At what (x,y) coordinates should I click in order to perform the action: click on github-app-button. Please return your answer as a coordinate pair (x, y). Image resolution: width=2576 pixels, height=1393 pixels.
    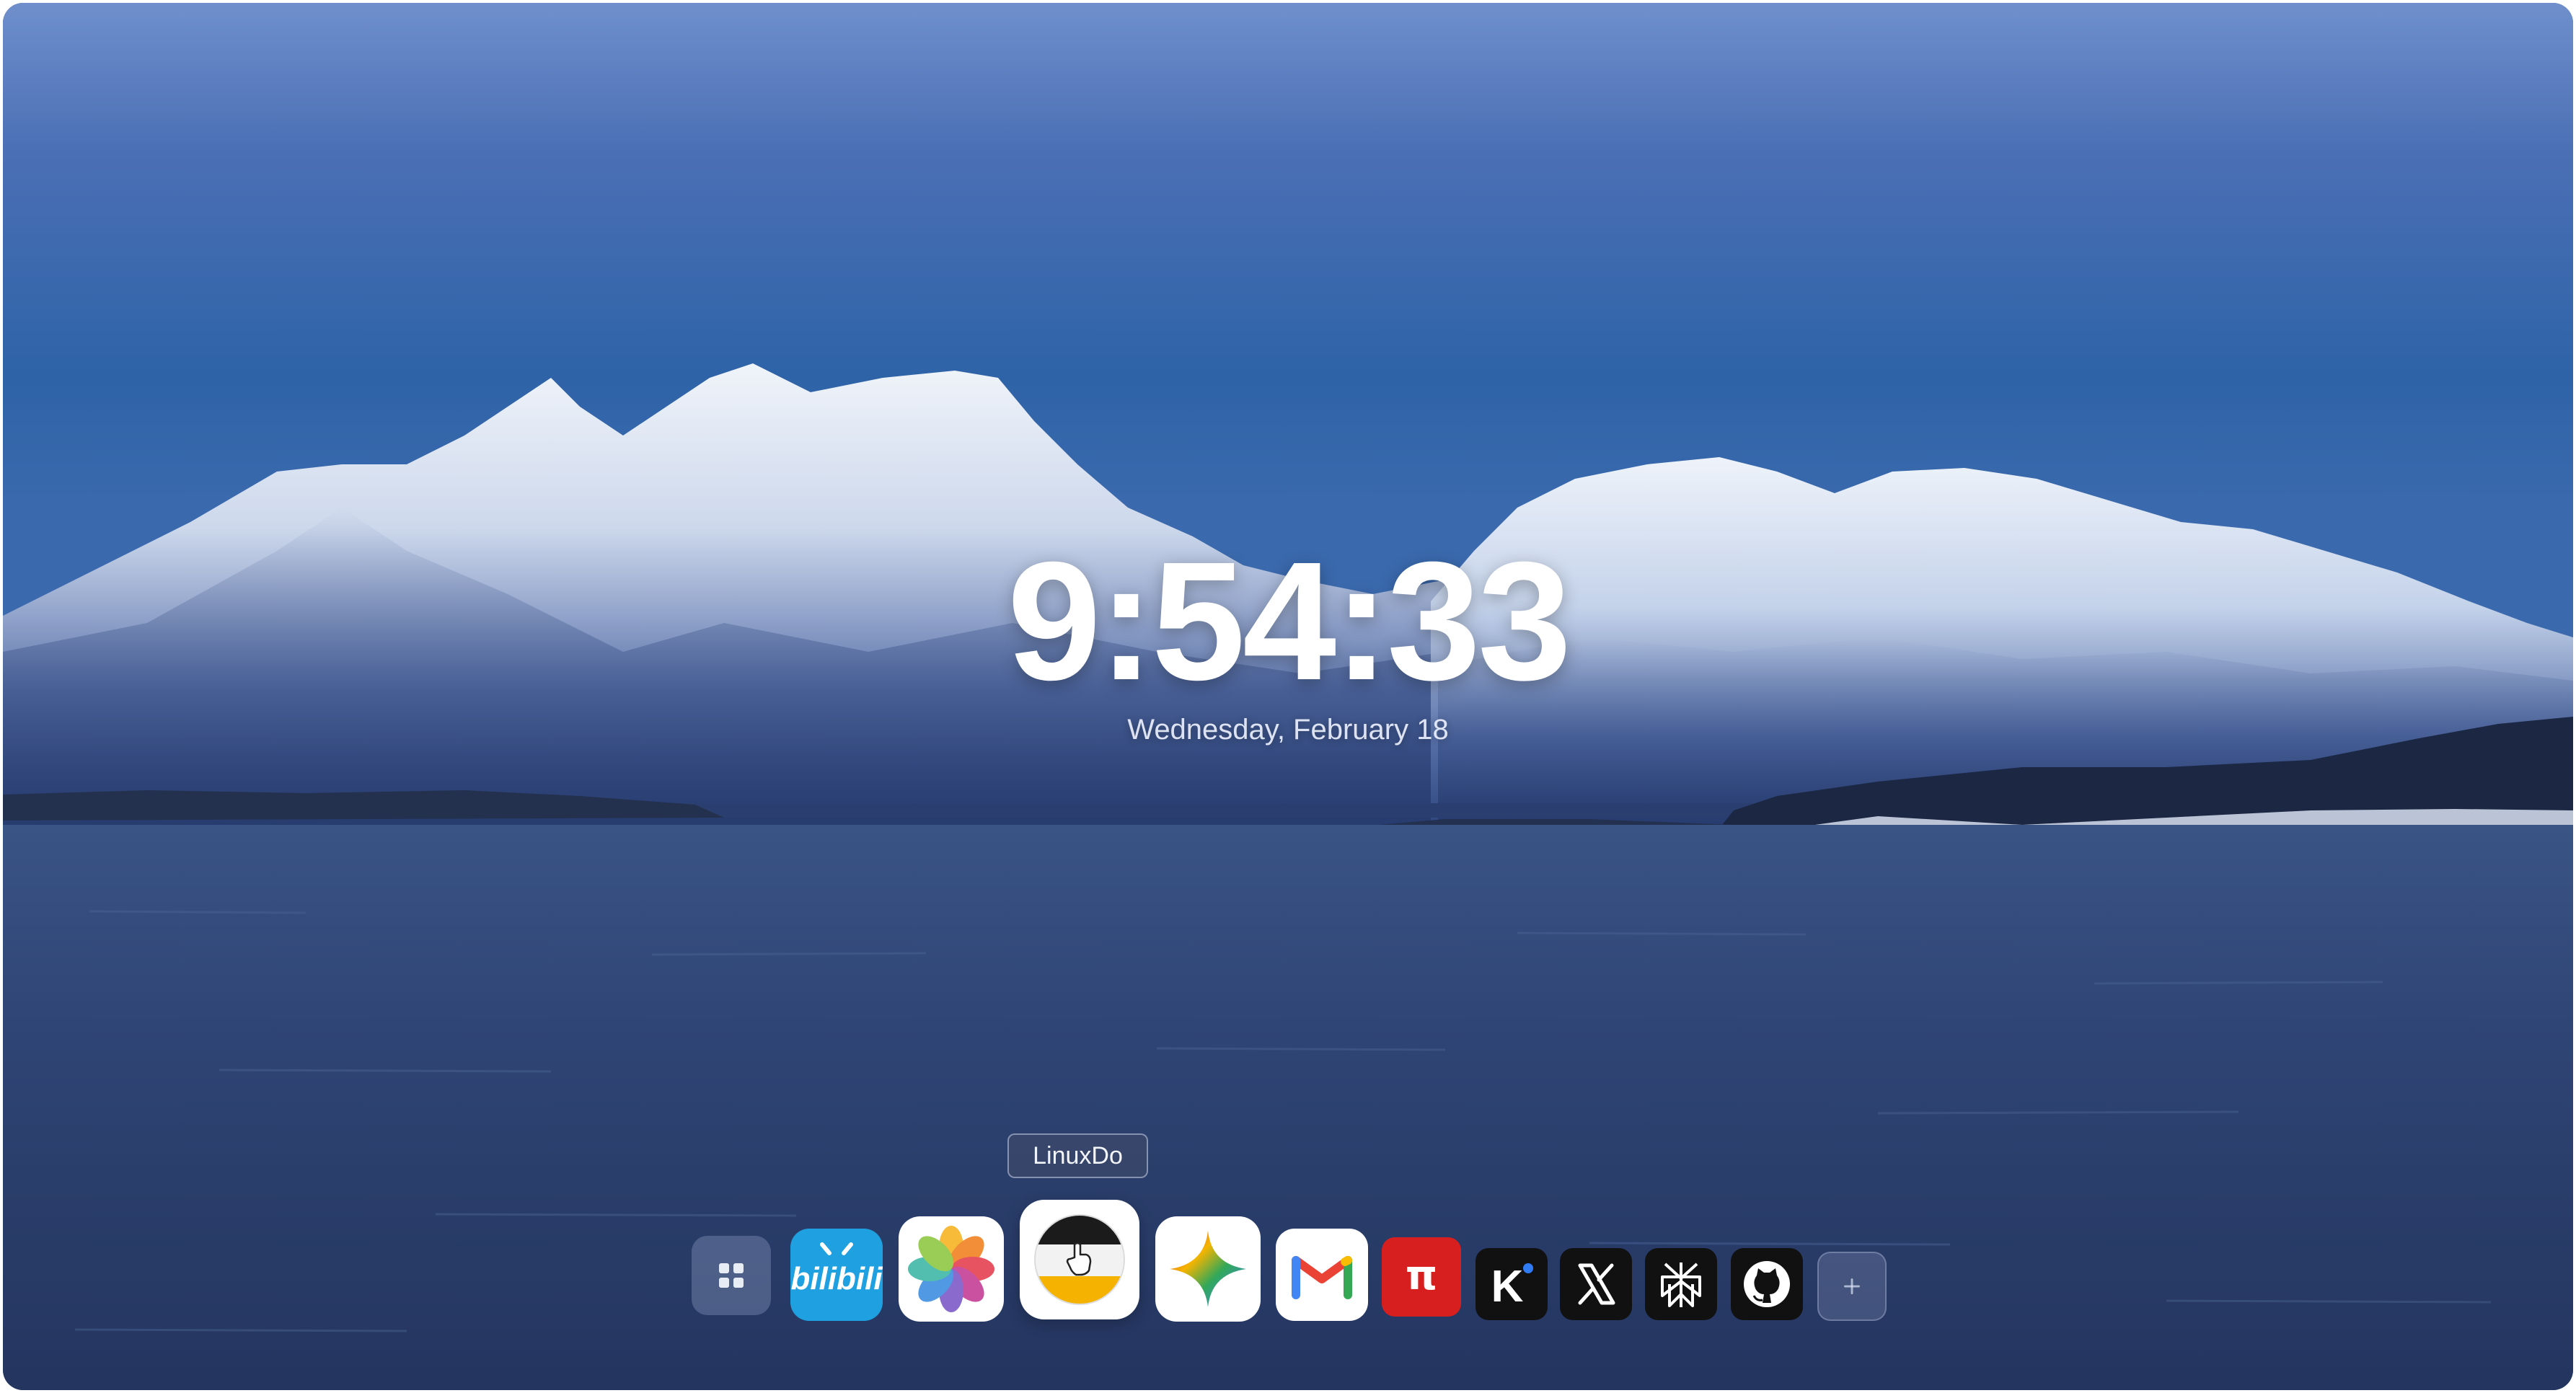
    Looking at the image, I should click on (1767, 1284).